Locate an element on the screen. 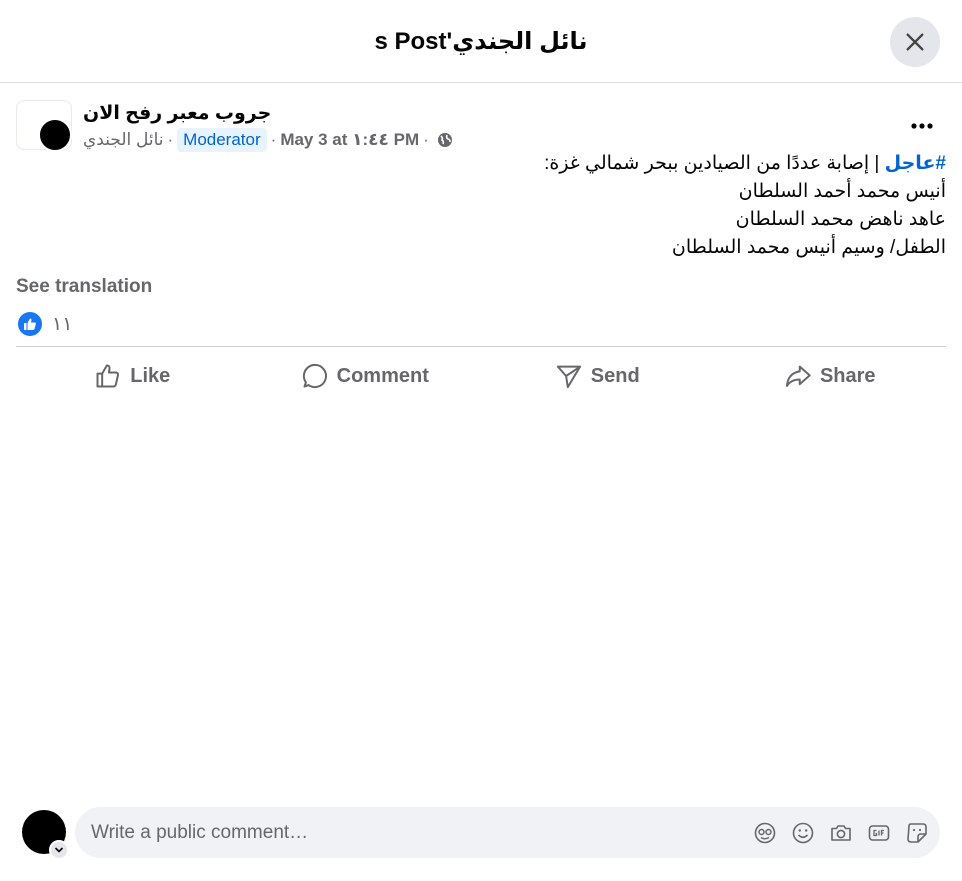 This screenshot has height=881, width=962. like-button: Like is located at coordinates (132, 376).